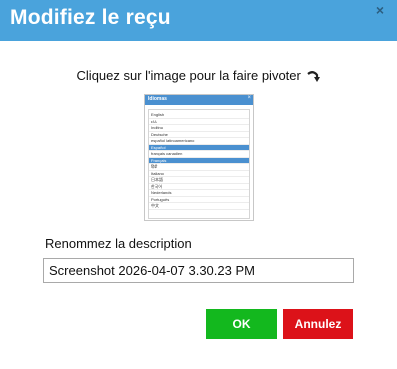 The image size is (397, 369). I want to click on dialog-header: Modifiez le reçu ×, so click(198, 20).